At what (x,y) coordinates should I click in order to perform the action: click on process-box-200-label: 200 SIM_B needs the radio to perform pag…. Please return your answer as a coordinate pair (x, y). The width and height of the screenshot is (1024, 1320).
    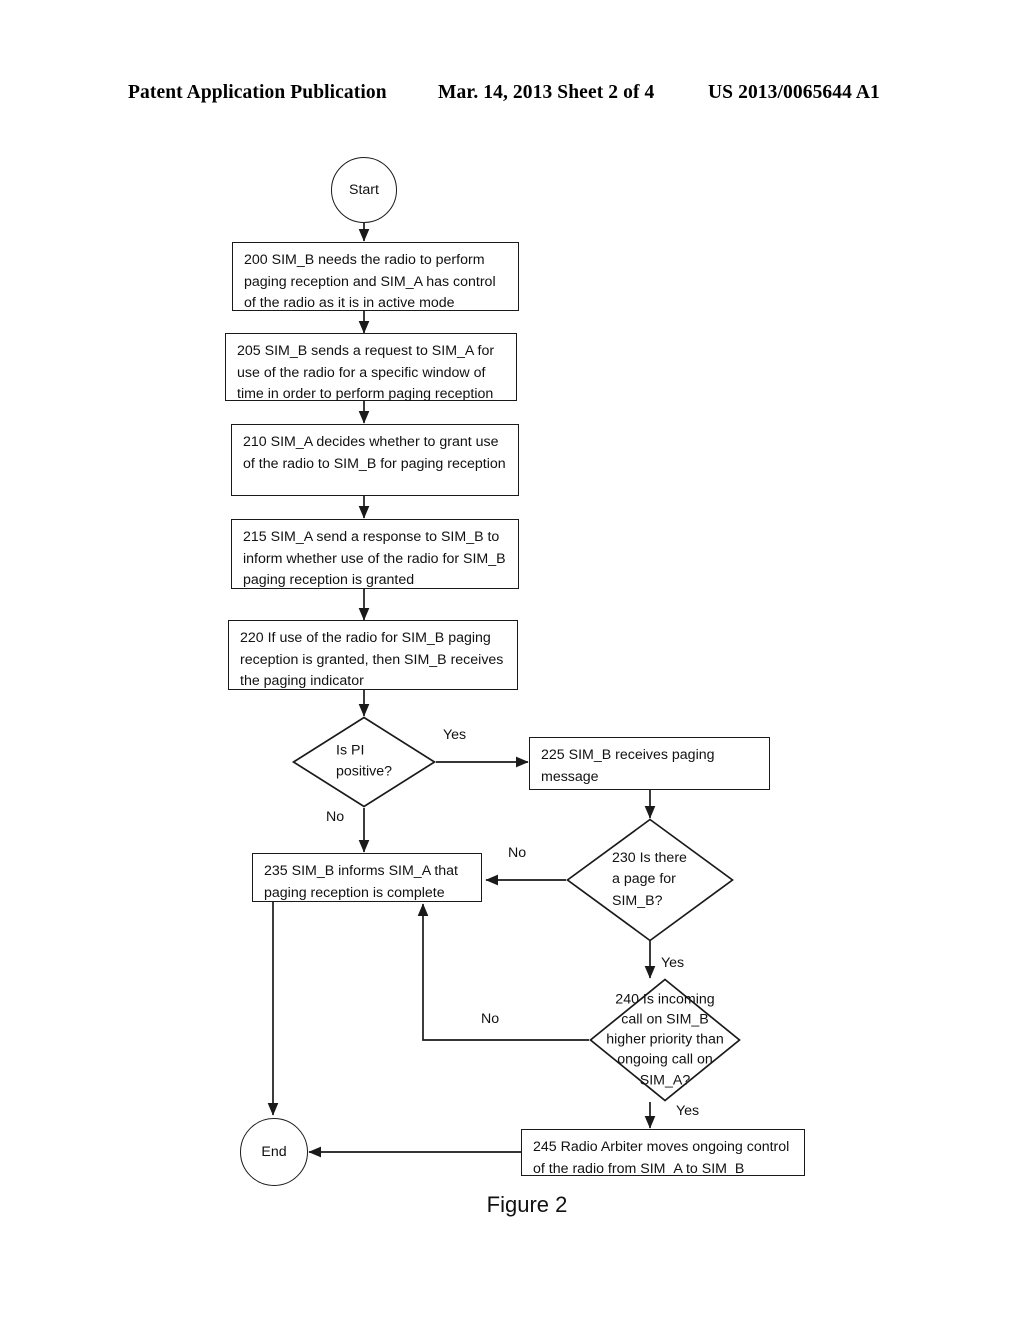
    Looking at the image, I should click on (370, 282).